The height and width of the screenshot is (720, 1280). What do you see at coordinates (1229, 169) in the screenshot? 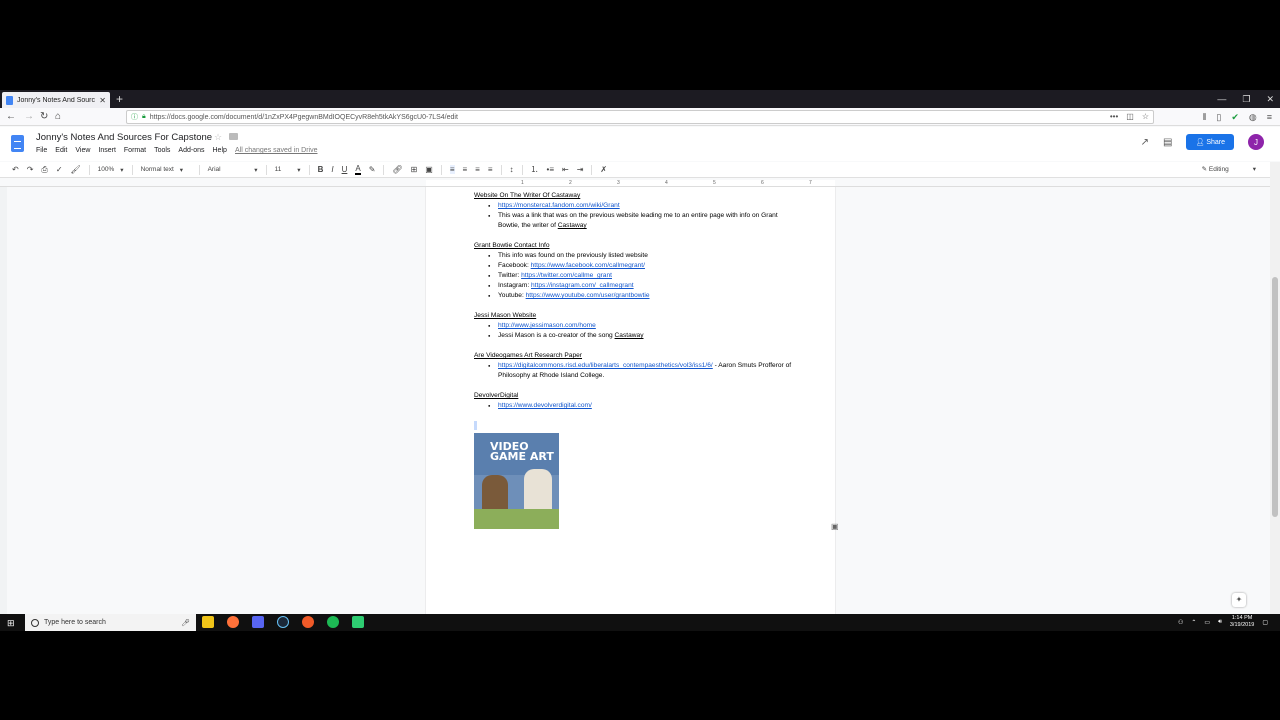
I see `editing-mode-select: ✎ Editing ▾` at bounding box center [1229, 169].